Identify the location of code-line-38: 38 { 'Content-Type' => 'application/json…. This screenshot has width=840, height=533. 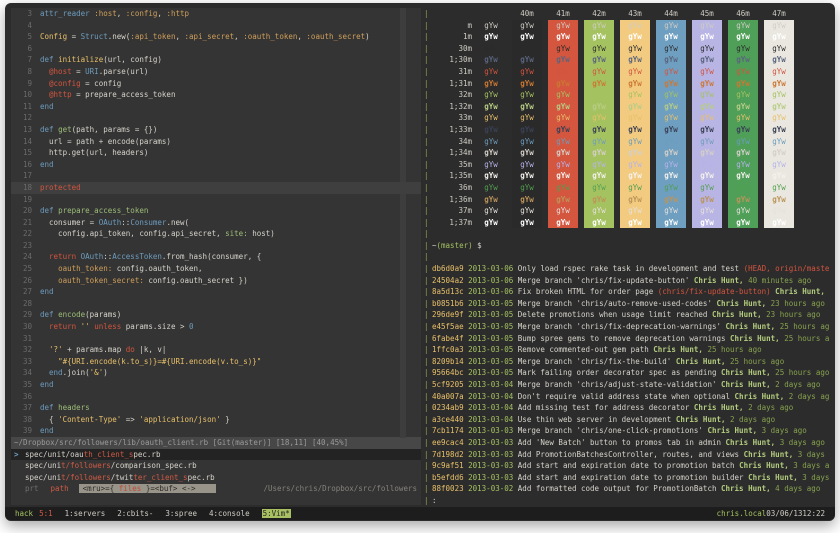
(216, 420).